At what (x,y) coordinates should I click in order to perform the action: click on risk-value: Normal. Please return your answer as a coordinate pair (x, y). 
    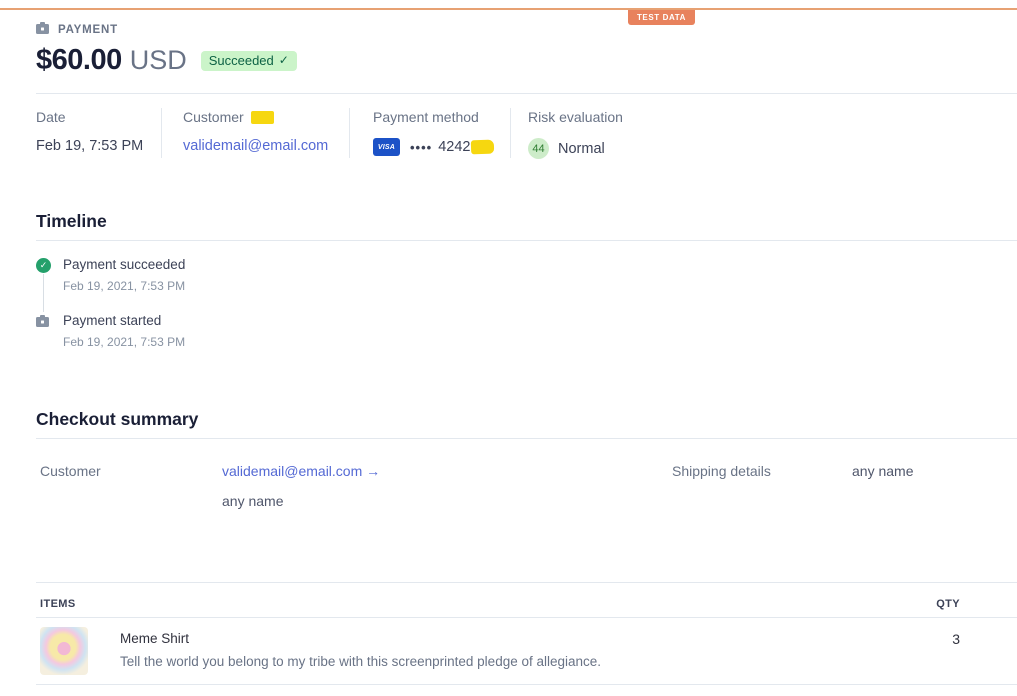
    Looking at the image, I should click on (581, 148).